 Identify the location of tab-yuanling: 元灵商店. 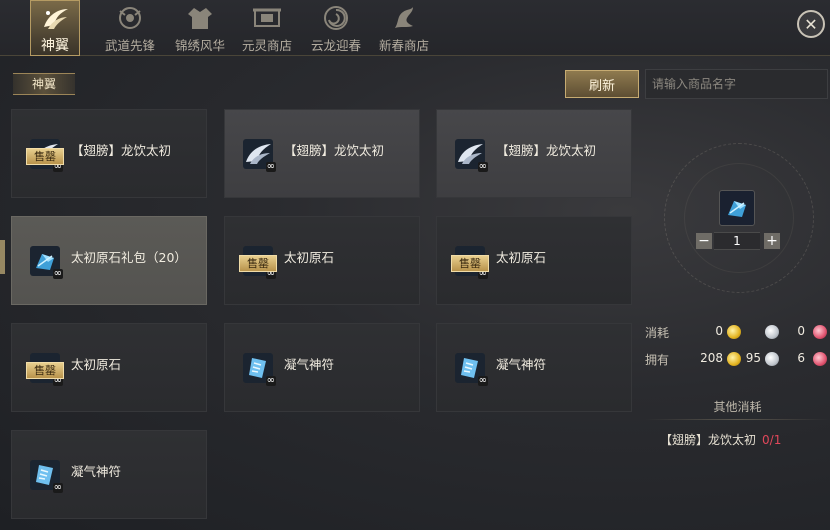
(267, 28).